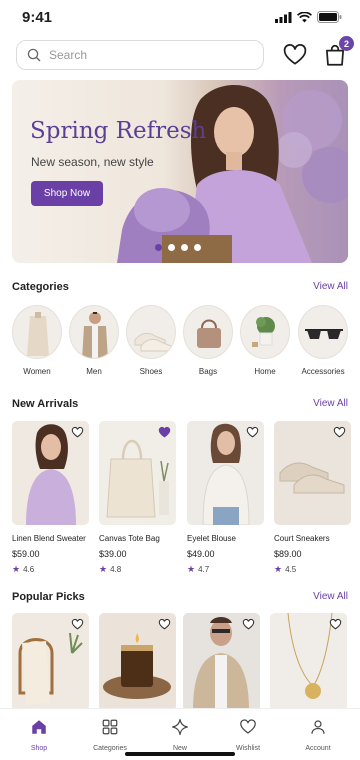 This screenshot has width=360, height=760. Describe the element at coordinates (113, 554) in the screenshot. I see `product-price: $39.00` at that location.